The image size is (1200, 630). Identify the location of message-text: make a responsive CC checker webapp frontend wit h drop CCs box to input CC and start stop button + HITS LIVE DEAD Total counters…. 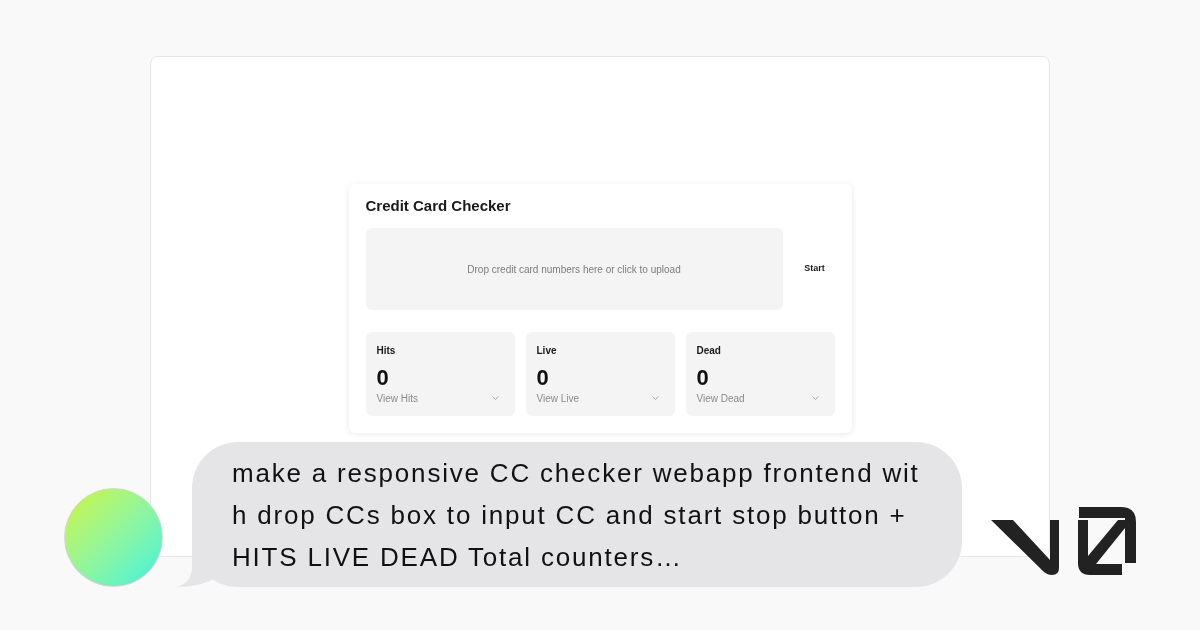
(576, 515).